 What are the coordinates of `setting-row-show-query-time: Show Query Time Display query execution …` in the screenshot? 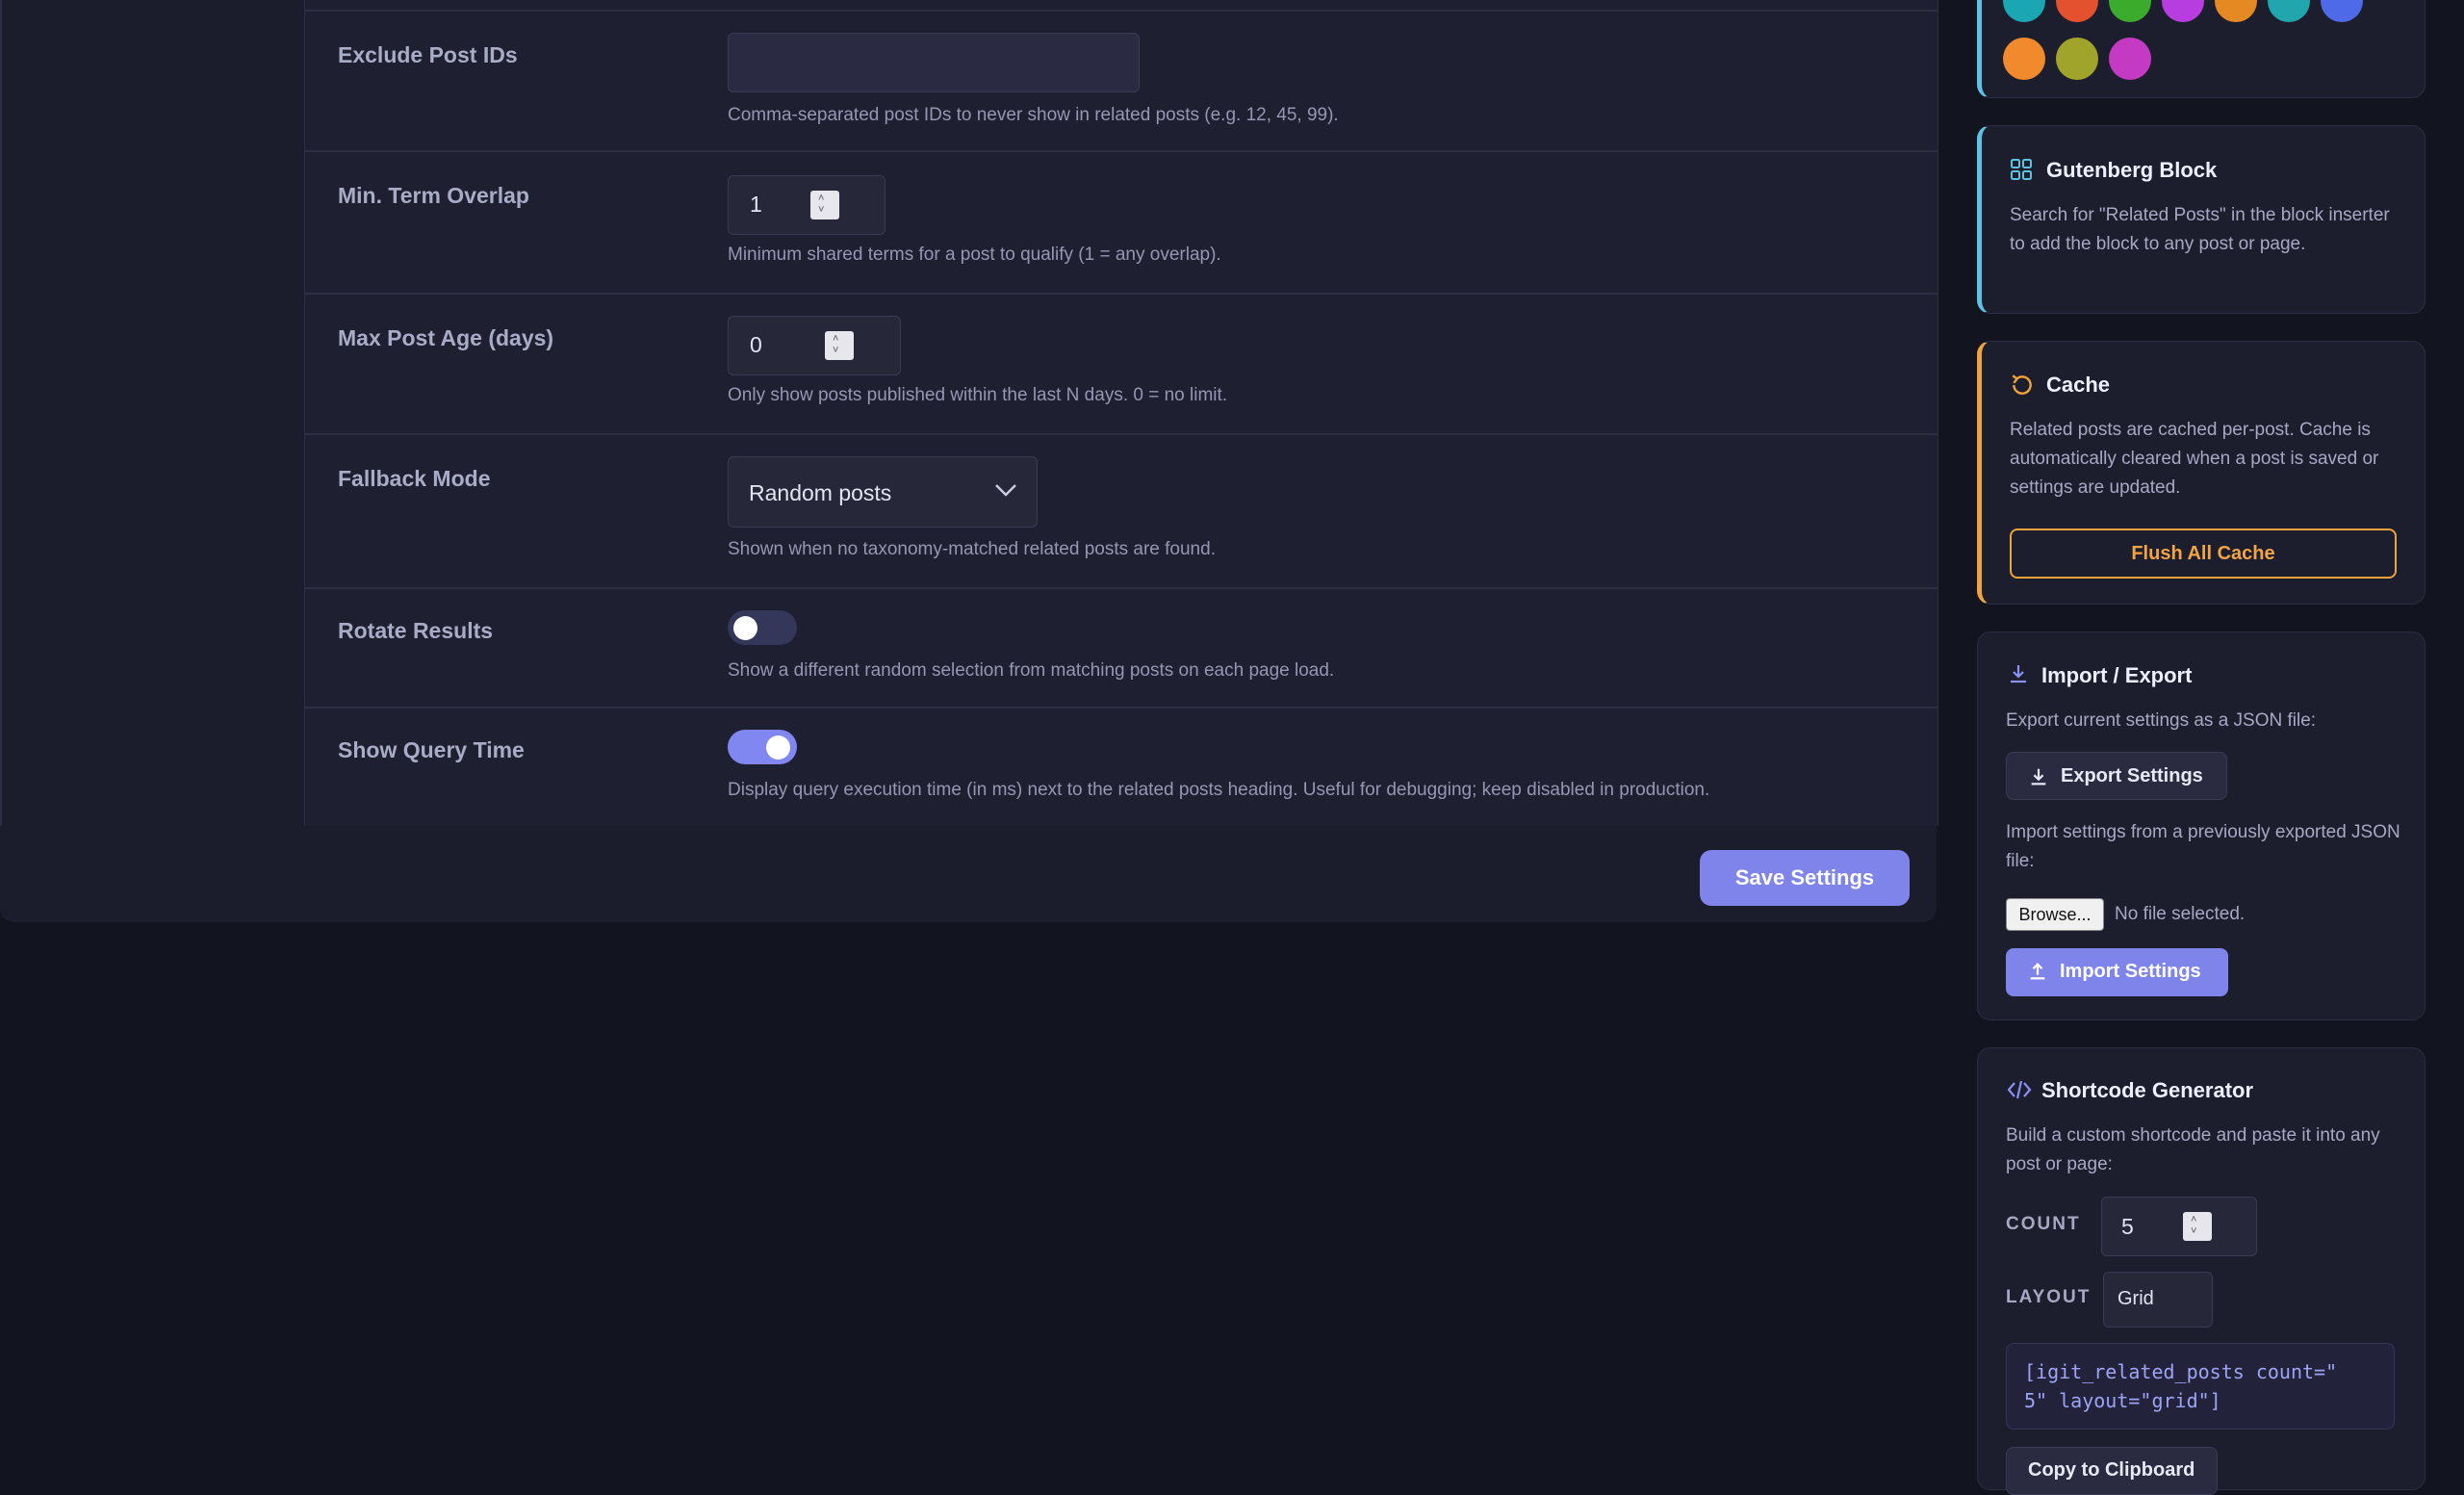 It's located at (1121, 767).